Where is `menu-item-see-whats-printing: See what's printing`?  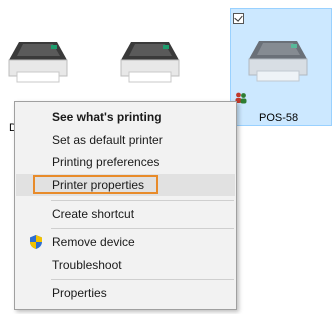
menu-item-see-whats-printing: See what's printing is located at coordinates (125, 117).